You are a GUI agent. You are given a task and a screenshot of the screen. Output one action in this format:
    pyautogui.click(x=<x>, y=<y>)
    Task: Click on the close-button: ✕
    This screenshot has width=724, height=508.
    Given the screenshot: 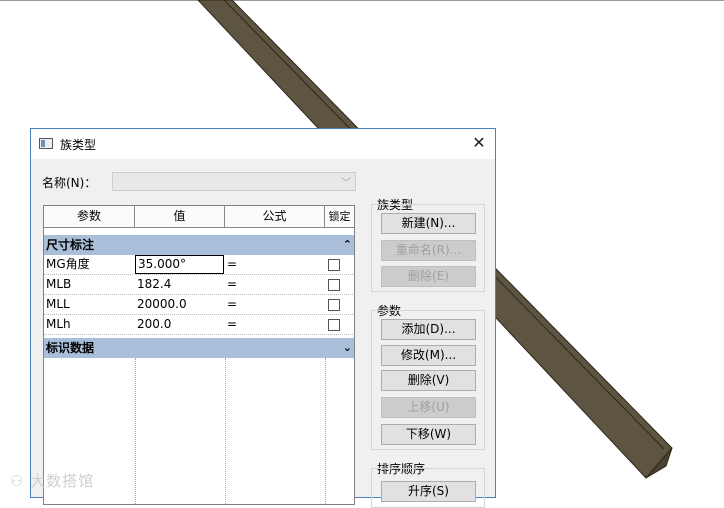 What is the action you would take?
    pyautogui.click(x=479, y=143)
    